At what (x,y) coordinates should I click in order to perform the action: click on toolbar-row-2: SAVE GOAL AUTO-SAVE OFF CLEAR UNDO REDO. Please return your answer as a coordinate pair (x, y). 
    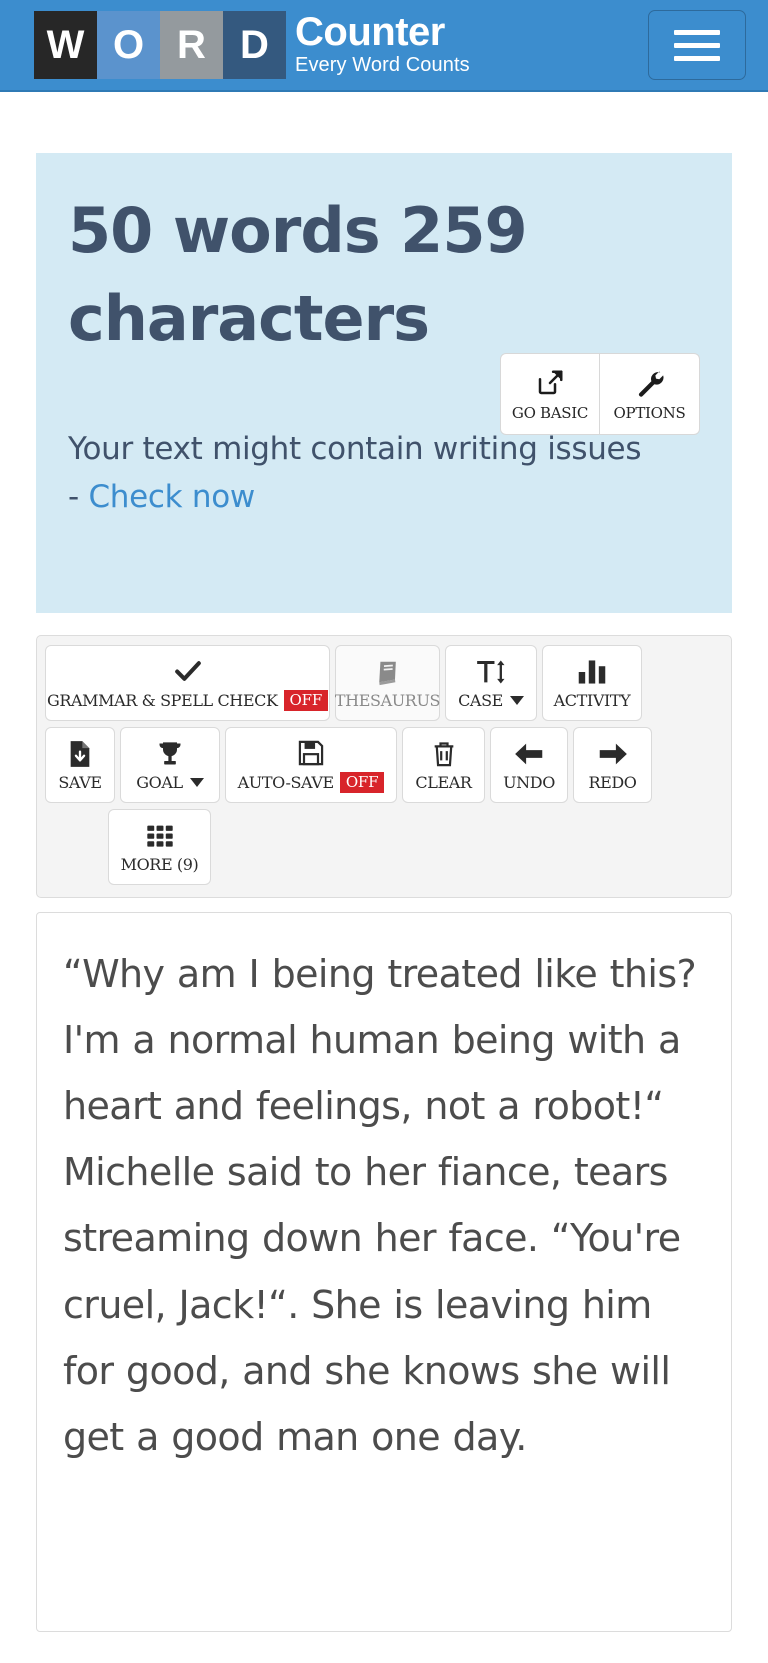
    Looking at the image, I should click on (384, 765).